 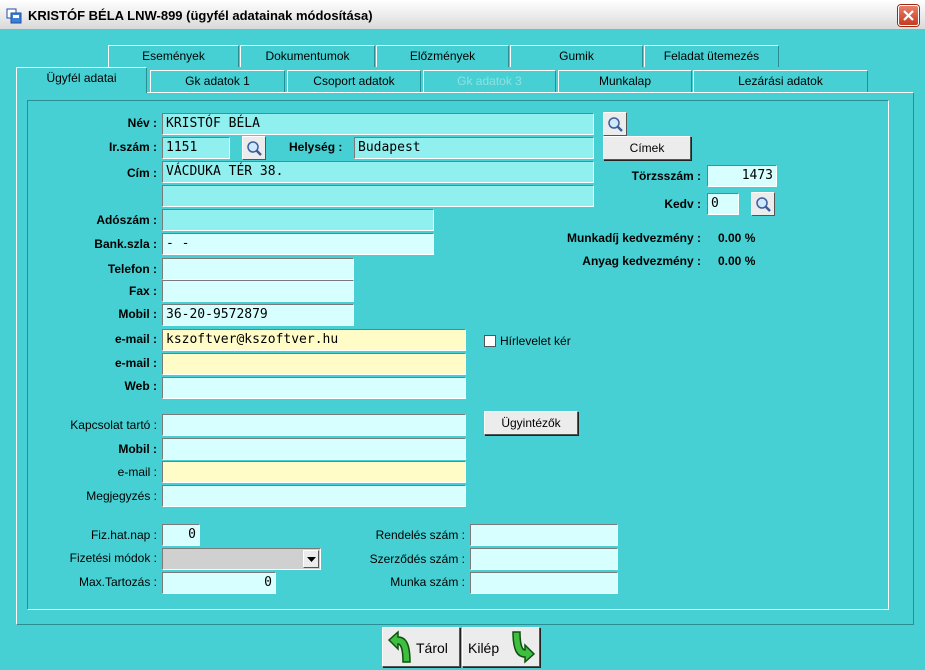 What do you see at coordinates (442, 56) in the screenshot?
I see `tab-elozmenyek: Előzmények` at bounding box center [442, 56].